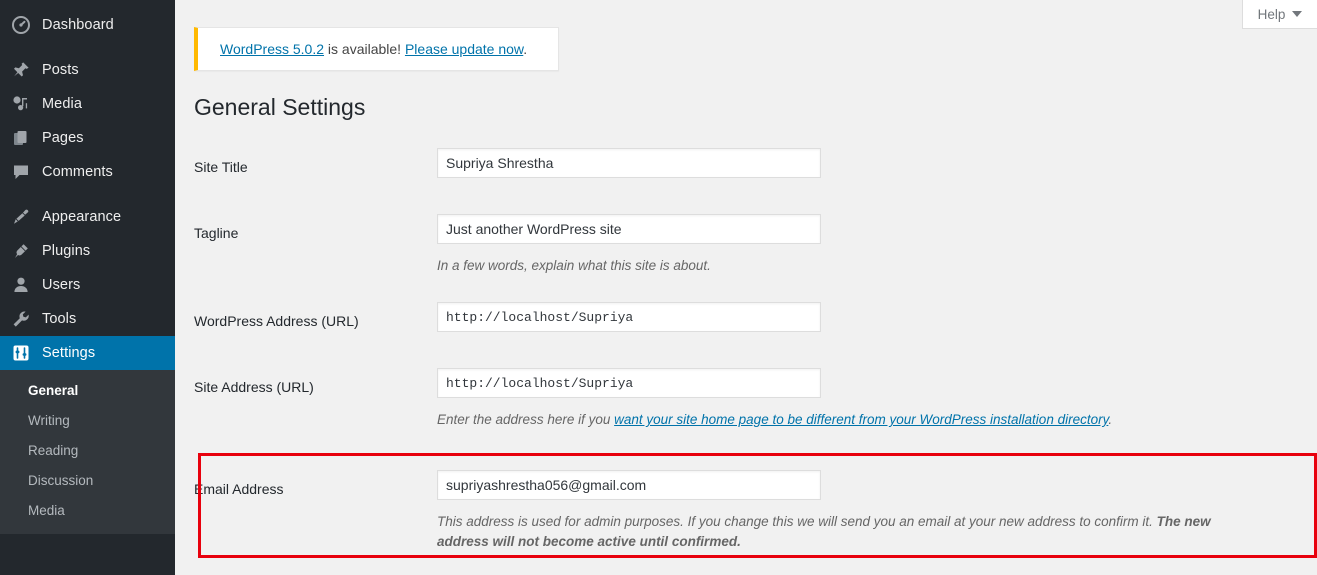 This screenshot has width=1317, height=575. I want to click on help-tab-label: Help, so click(1271, 14).